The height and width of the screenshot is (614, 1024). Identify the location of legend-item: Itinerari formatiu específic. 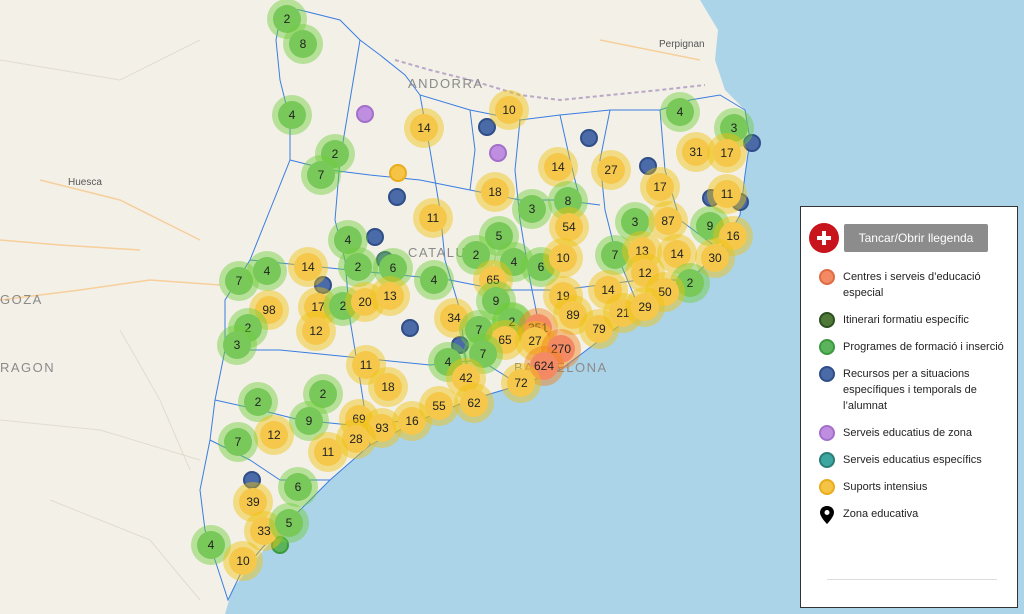
(914, 320).